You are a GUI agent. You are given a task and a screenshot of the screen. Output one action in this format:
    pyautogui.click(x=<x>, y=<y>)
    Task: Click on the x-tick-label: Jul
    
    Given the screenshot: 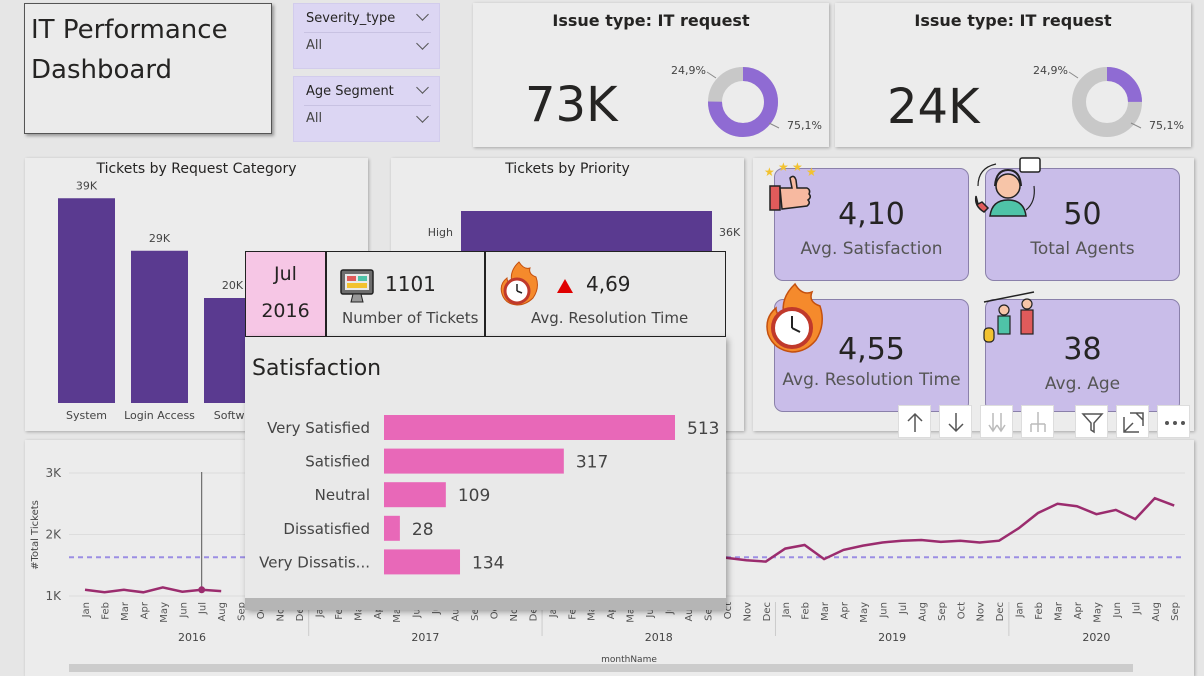 What is the action you would take?
    pyautogui.click(x=1136, y=608)
    